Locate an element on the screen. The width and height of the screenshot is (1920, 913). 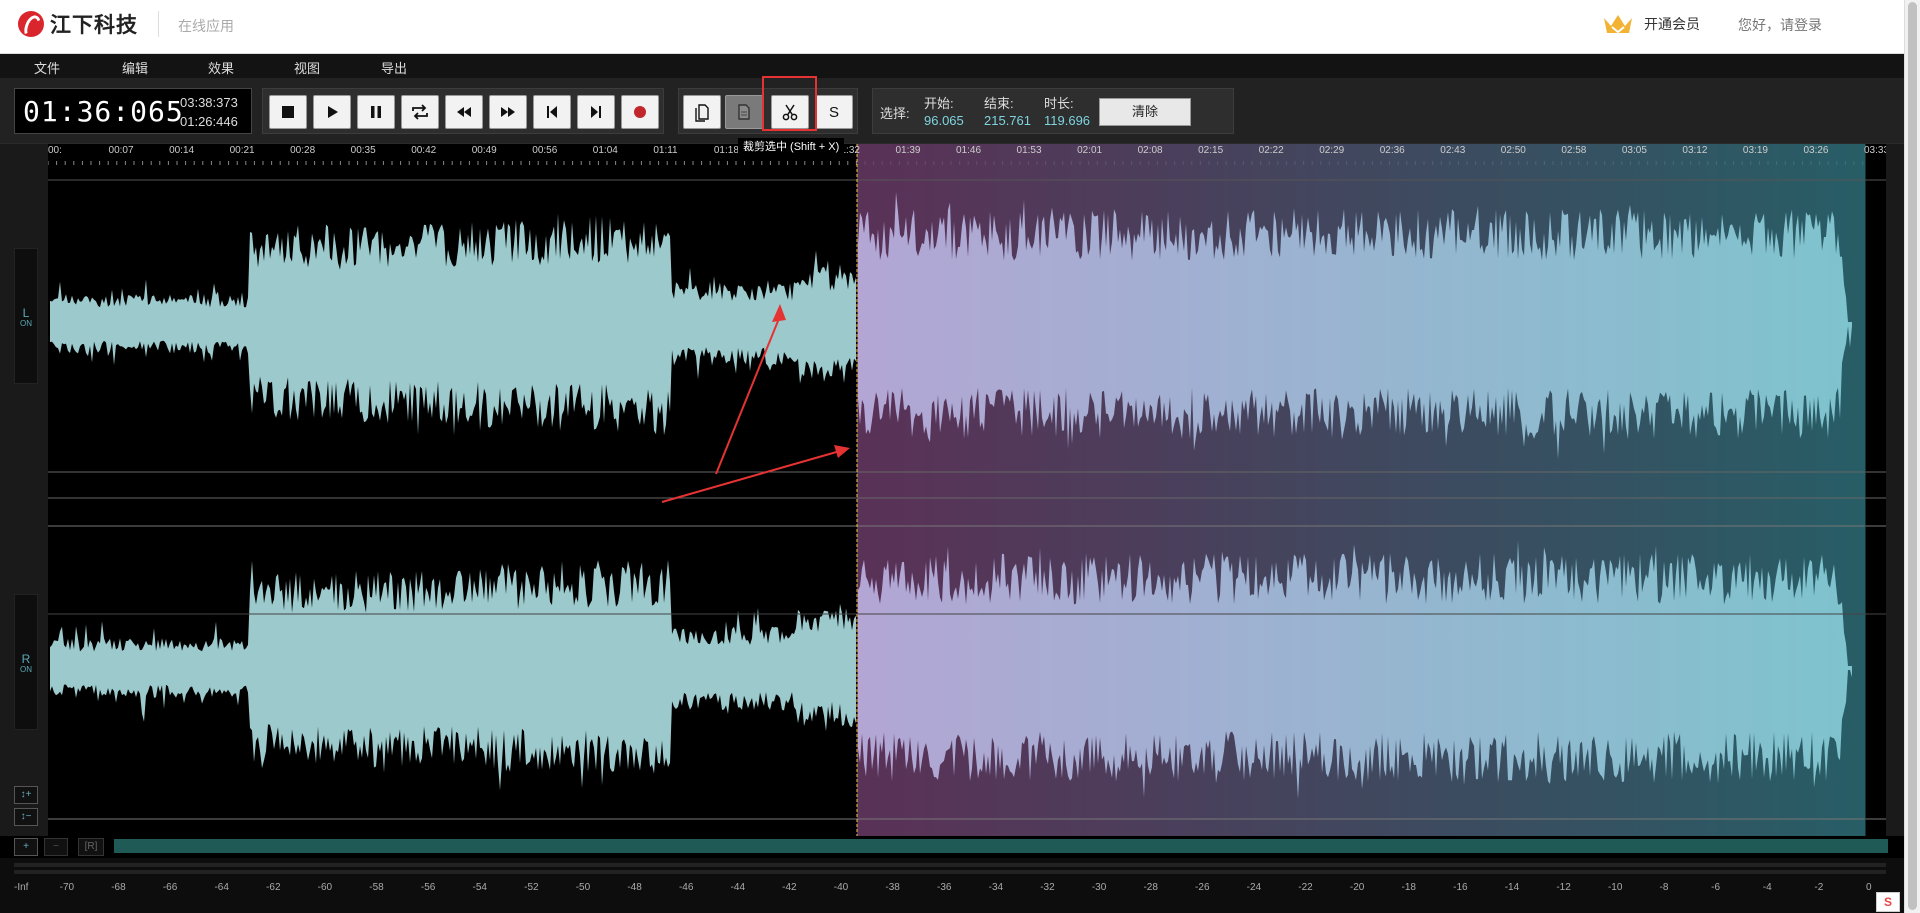
meter-label: -30 is located at coordinates (1099, 887).